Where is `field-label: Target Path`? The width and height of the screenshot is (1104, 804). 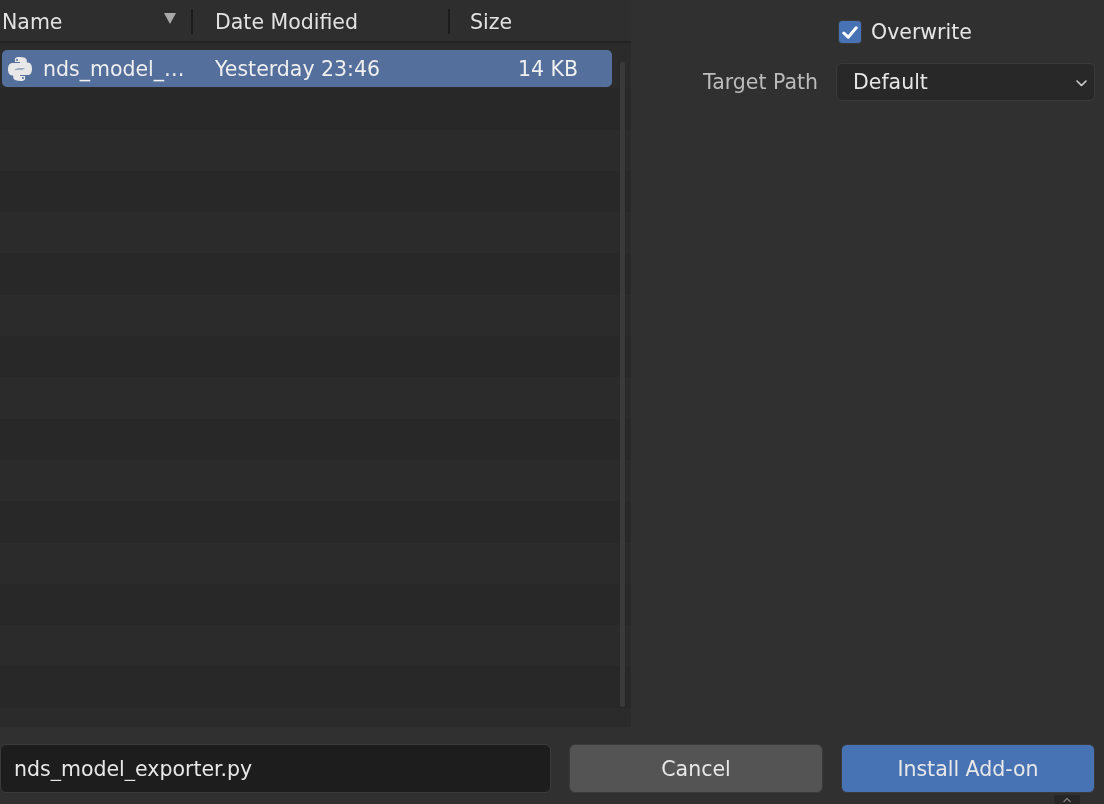
field-label: Target Path is located at coordinates (760, 82).